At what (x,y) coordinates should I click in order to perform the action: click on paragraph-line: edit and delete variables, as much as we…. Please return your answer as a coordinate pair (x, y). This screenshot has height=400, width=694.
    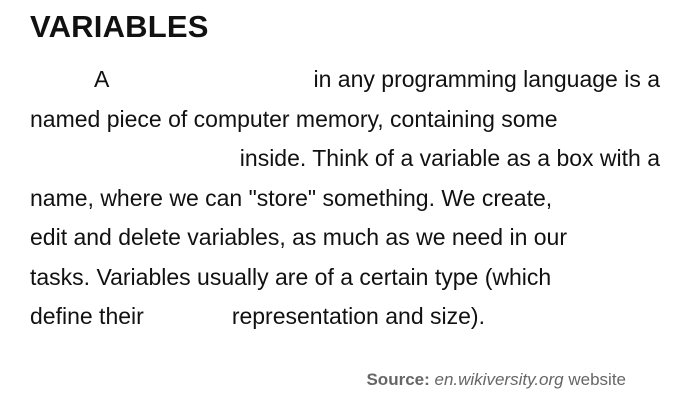
    Looking at the image, I should click on (345, 238).